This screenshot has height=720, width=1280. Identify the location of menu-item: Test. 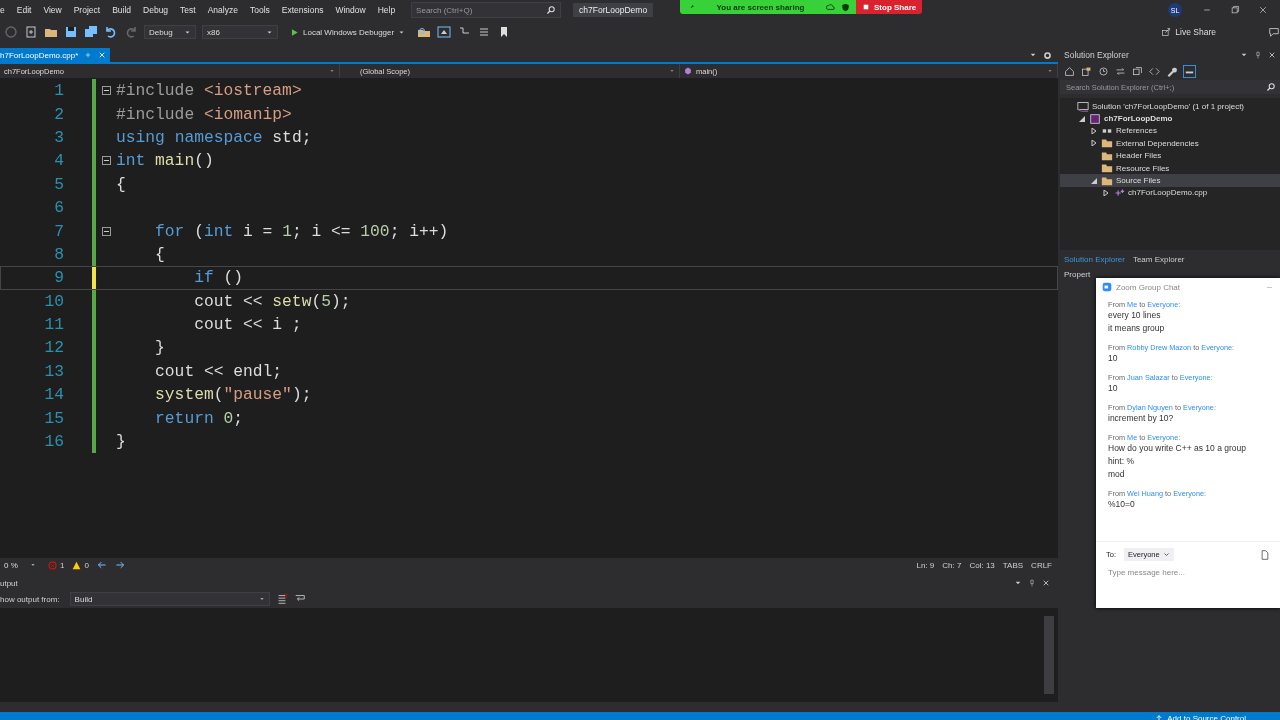
(188, 10).